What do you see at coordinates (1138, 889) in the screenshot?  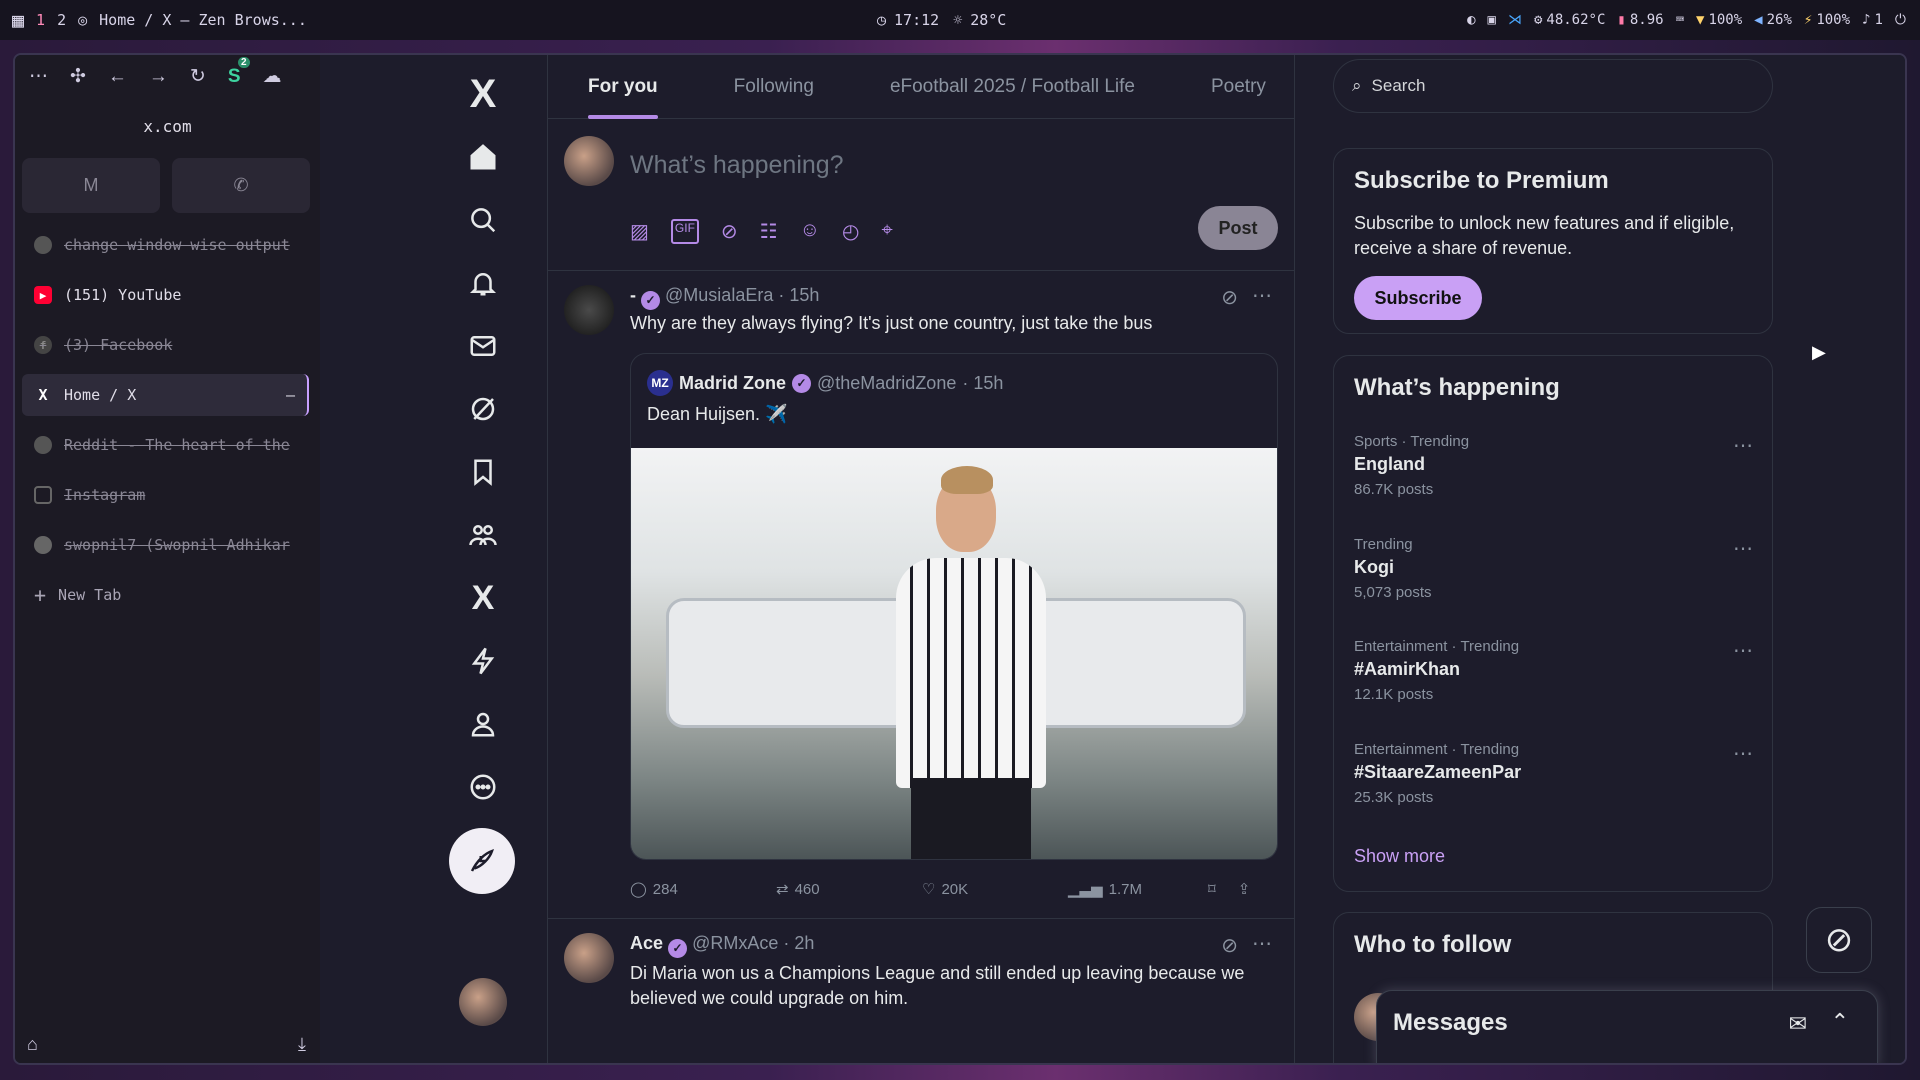 I see `views-button: ▁▃▅ 1.7M` at bounding box center [1138, 889].